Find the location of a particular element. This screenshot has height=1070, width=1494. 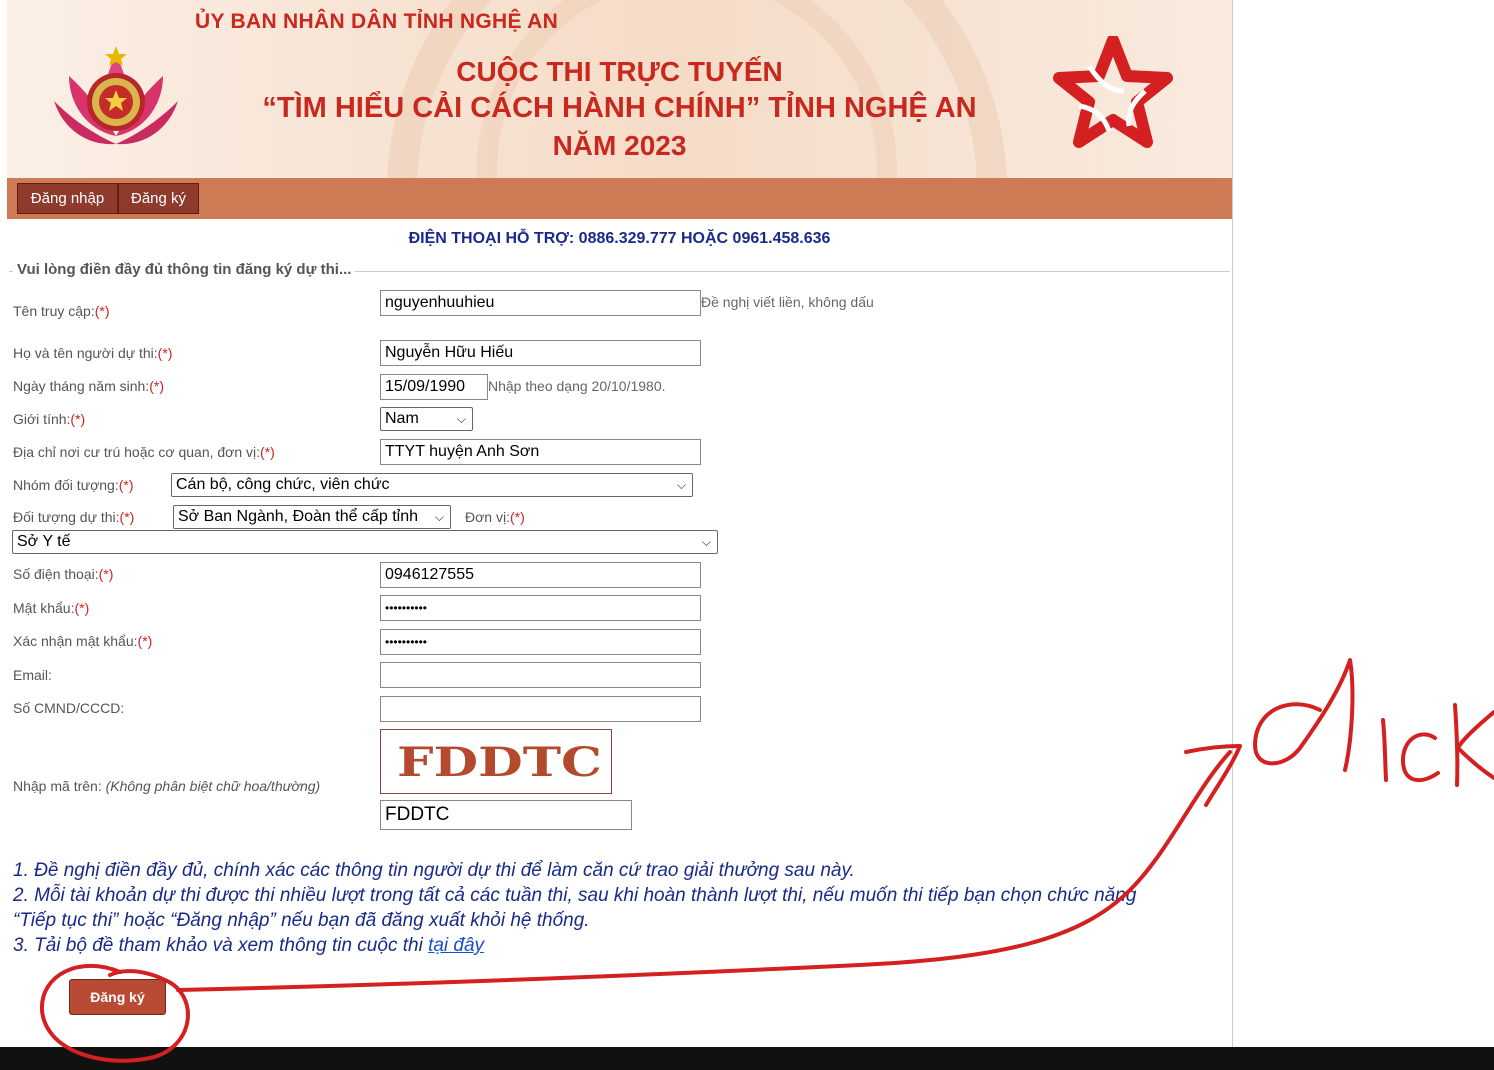

annotation-letter-i is located at coordinates (1384, 750).